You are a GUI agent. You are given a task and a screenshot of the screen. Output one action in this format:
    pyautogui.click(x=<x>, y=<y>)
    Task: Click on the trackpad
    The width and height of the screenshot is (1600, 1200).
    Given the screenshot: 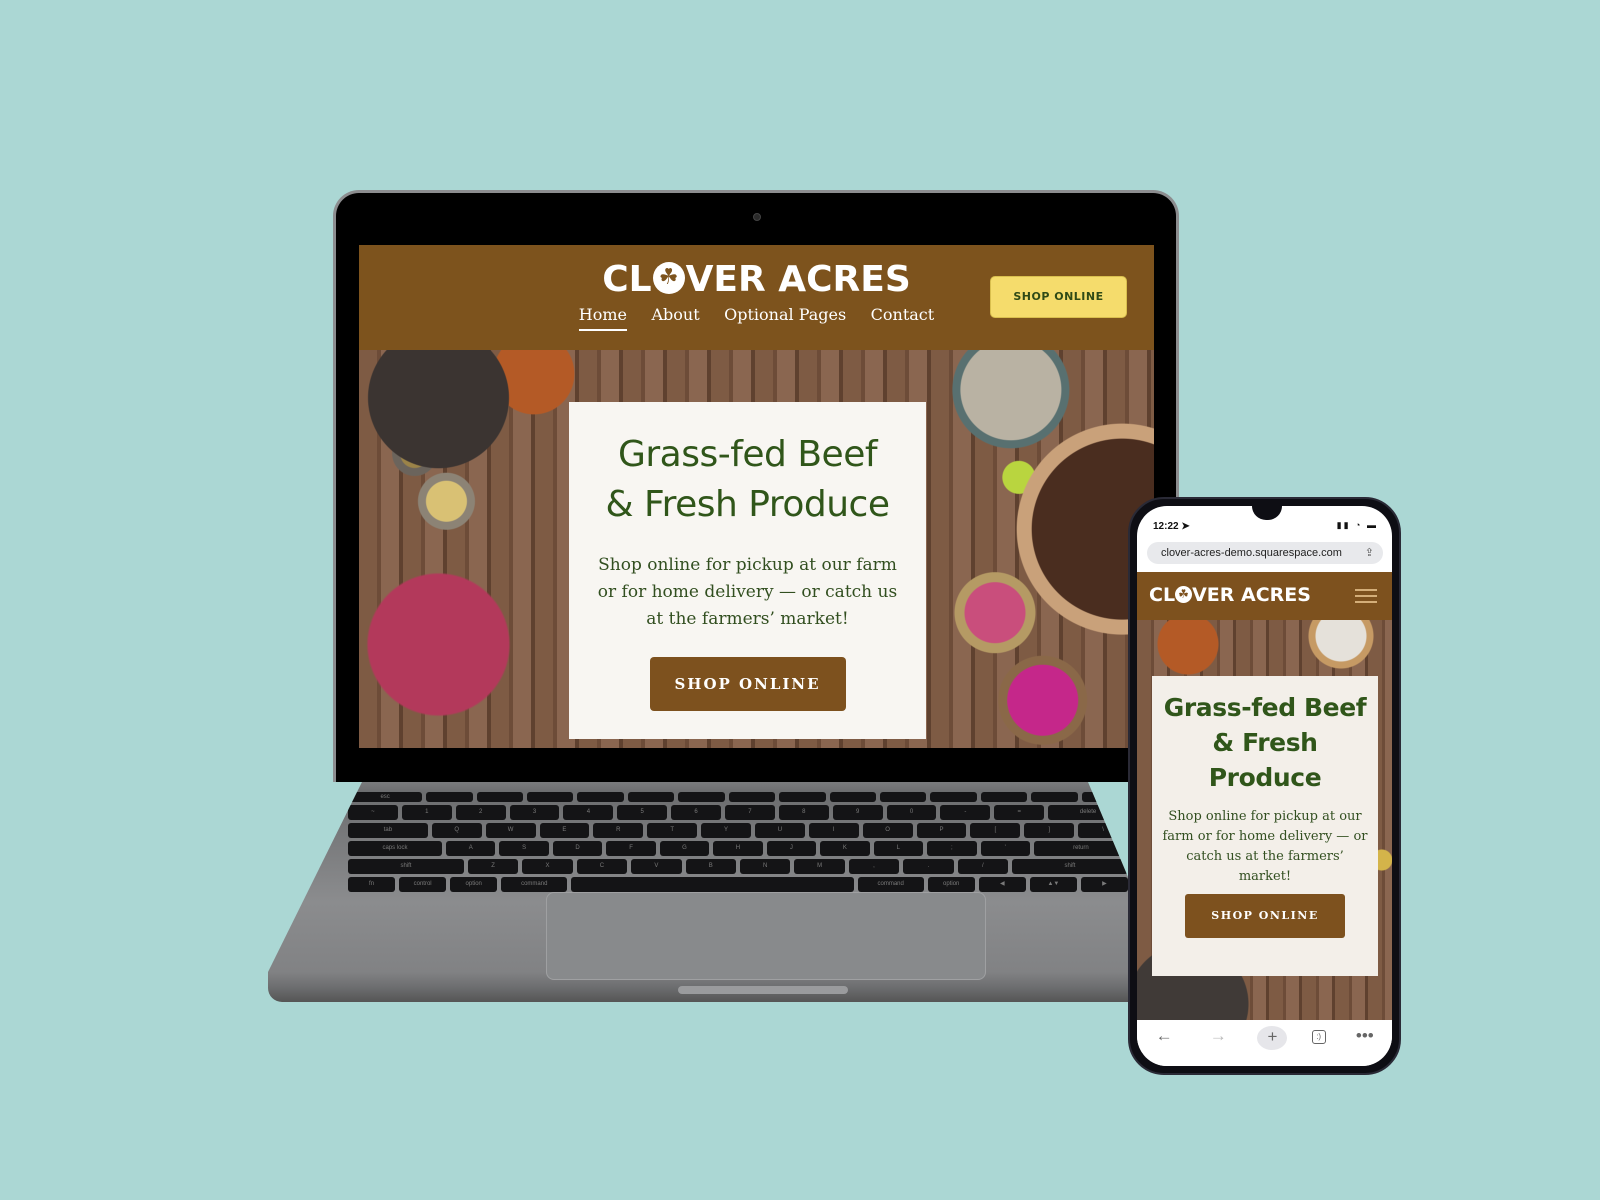 What is the action you would take?
    pyautogui.click(x=766, y=936)
    